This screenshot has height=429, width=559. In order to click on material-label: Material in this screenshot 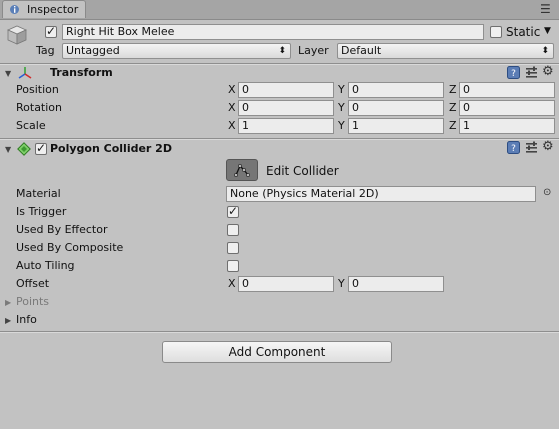, I will do `click(38, 193)`.